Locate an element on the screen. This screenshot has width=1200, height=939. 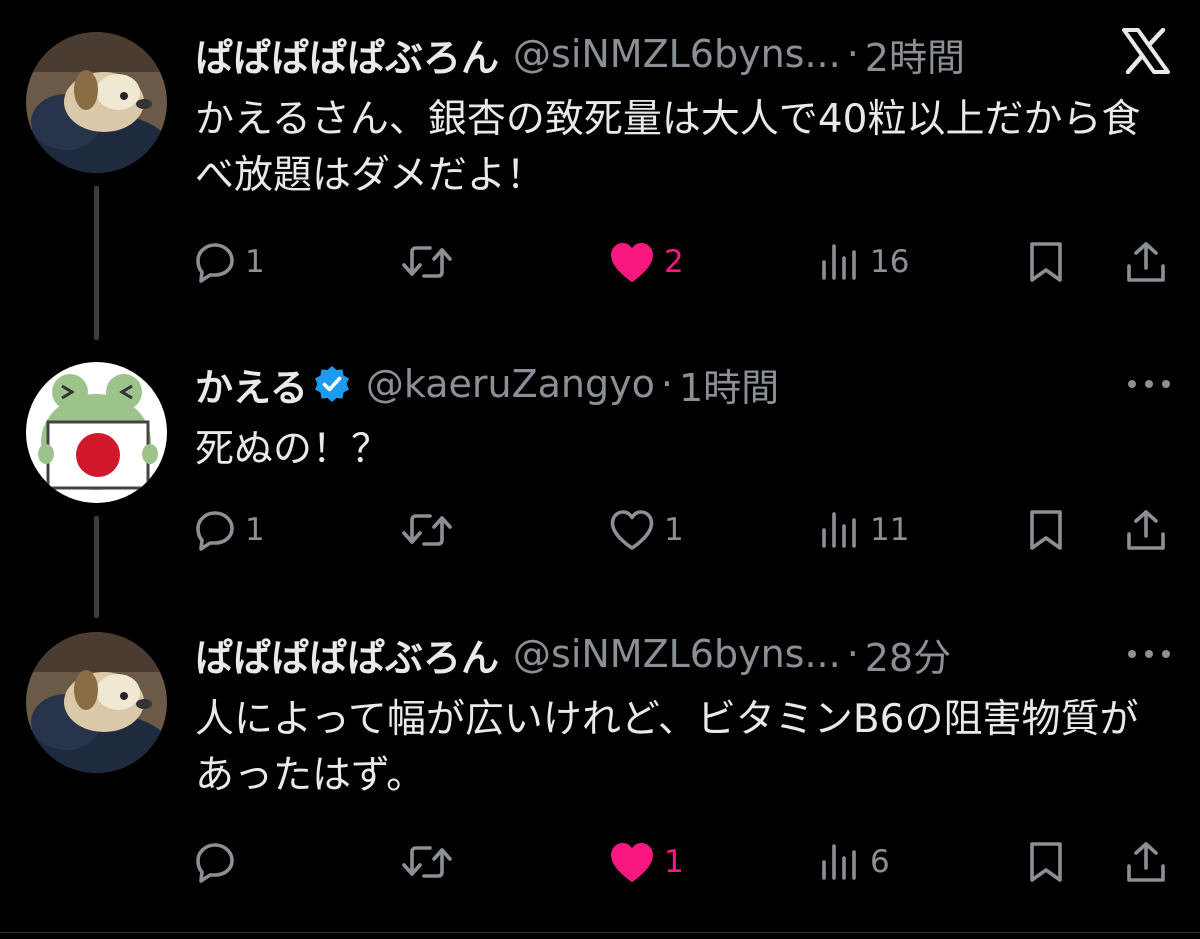
tweet-header: ぱぱぱぱぱぶろん @siNMZL6byns... · 28分 is located at coordinates (573, 654).